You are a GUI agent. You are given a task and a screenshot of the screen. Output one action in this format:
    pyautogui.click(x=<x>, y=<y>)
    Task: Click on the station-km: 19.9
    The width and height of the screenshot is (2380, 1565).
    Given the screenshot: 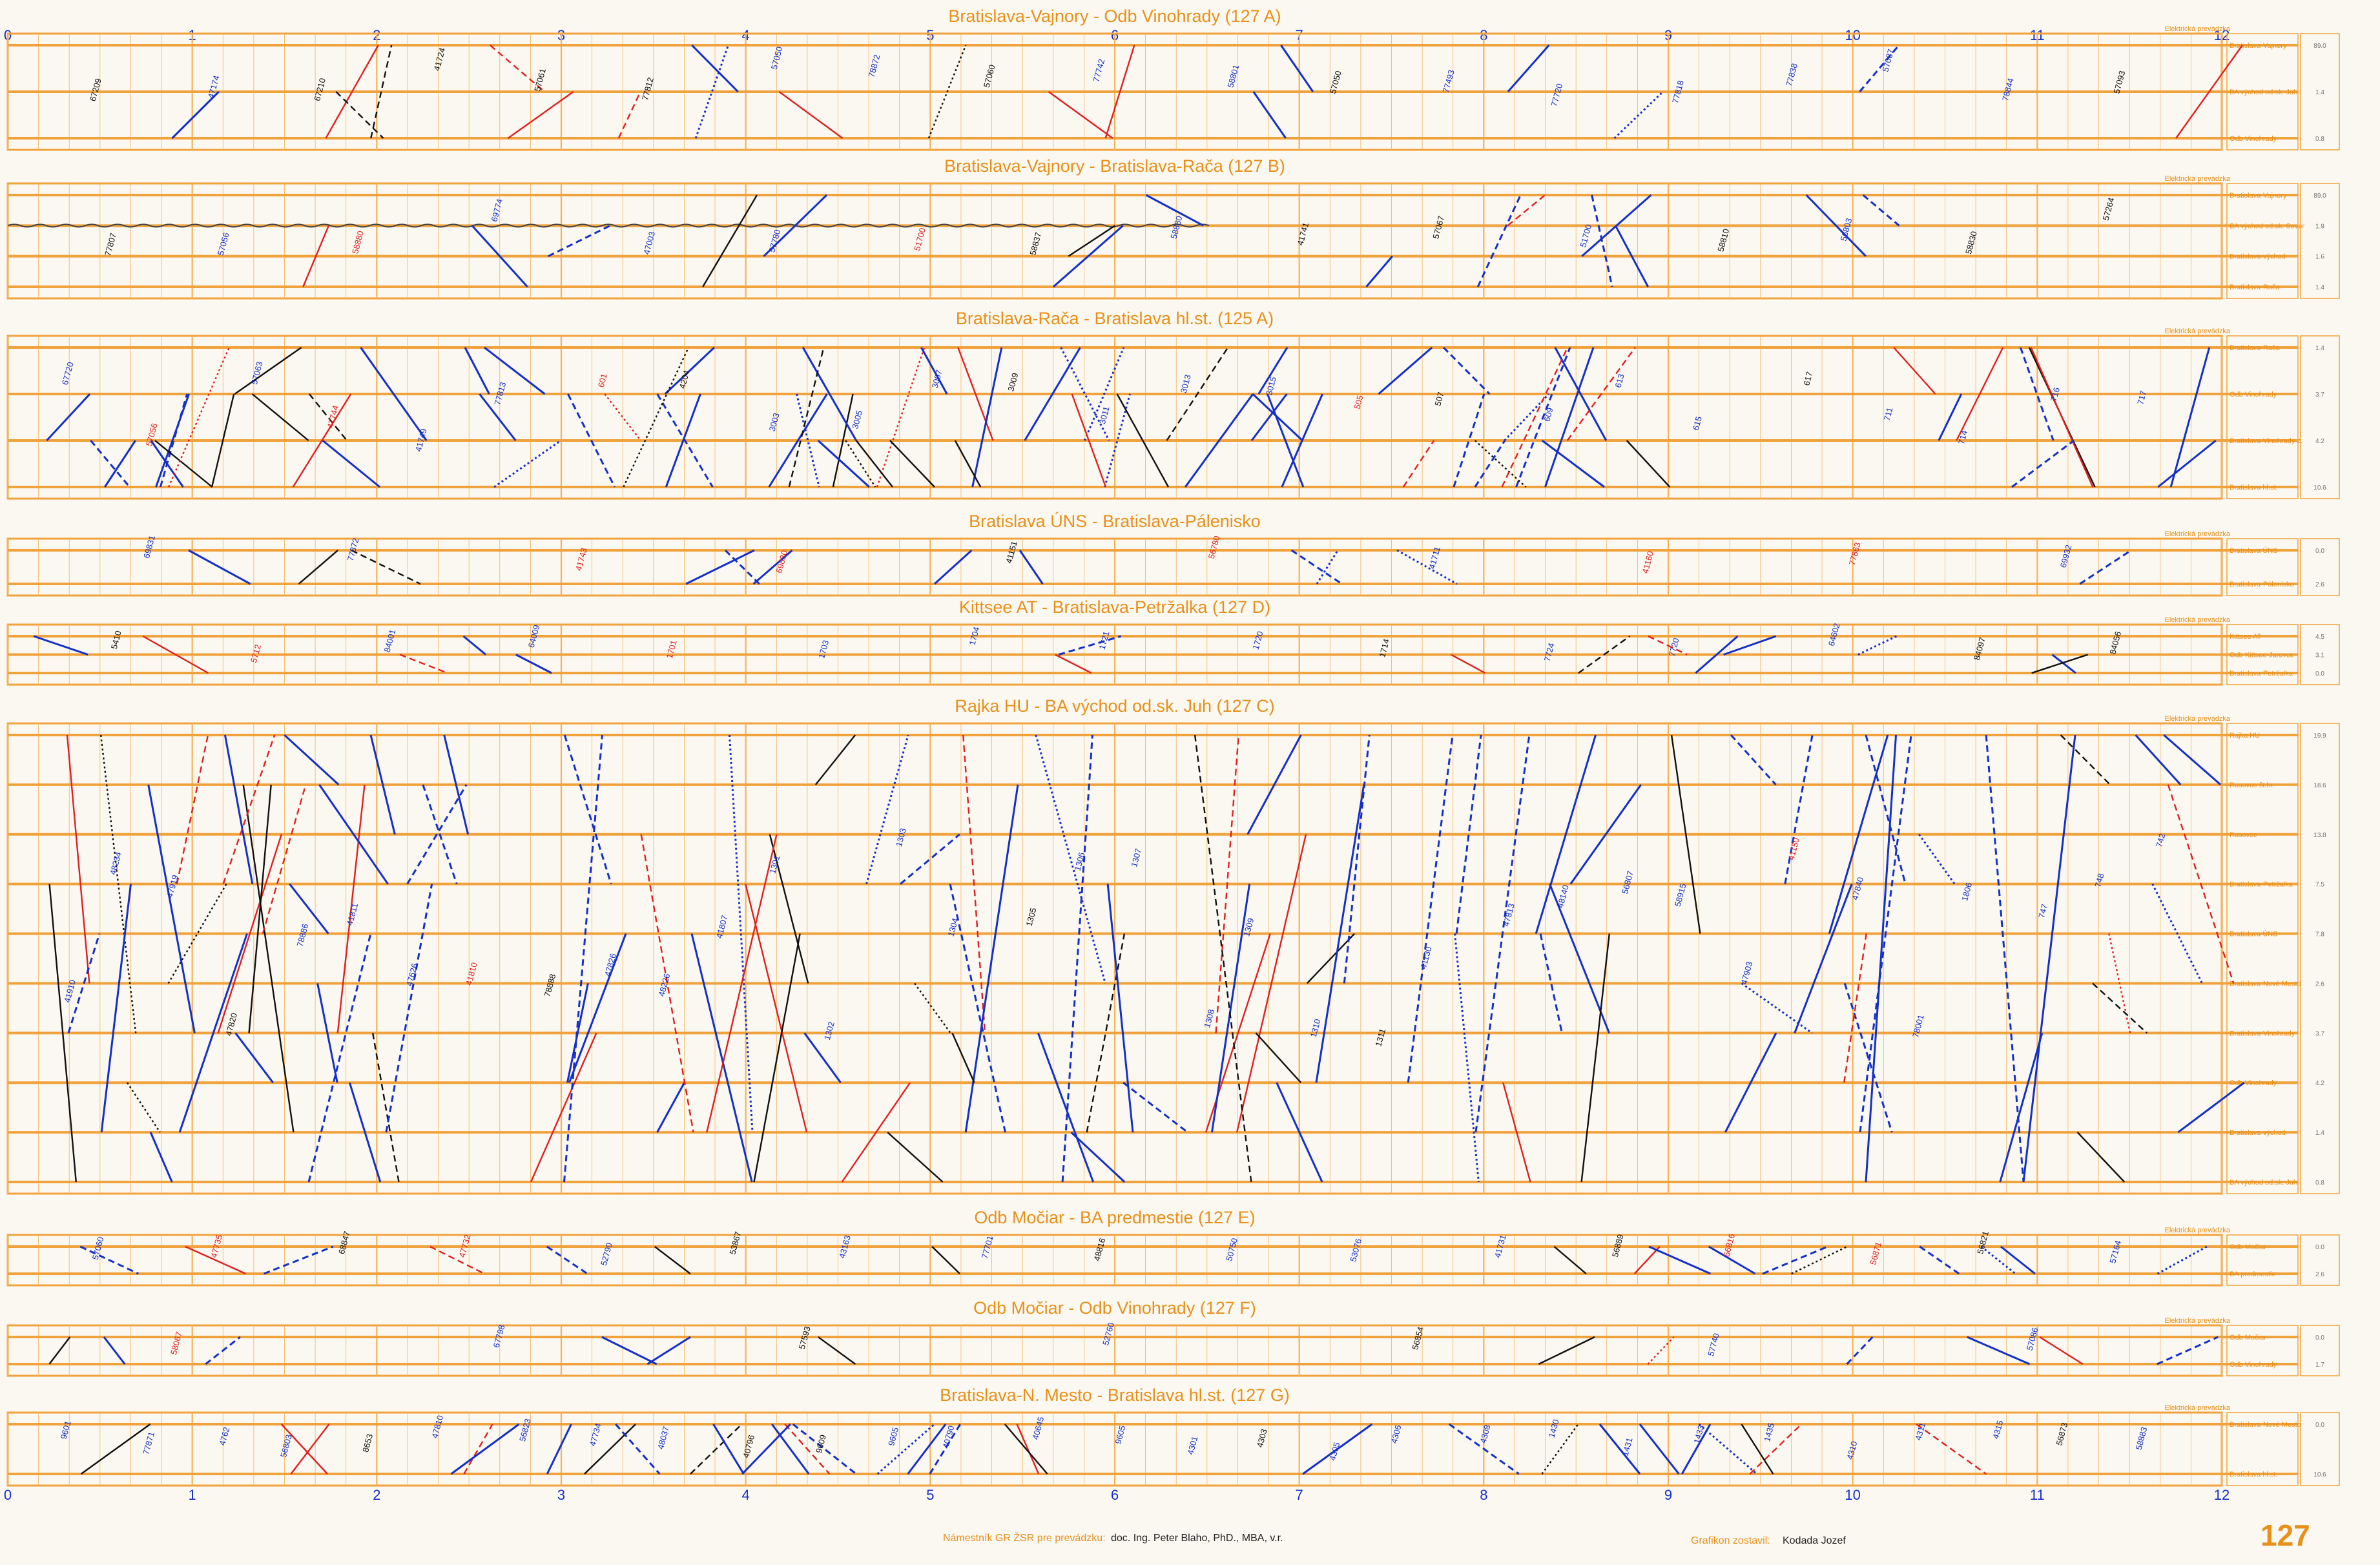 What is the action you would take?
    pyautogui.click(x=2319, y=736)
    